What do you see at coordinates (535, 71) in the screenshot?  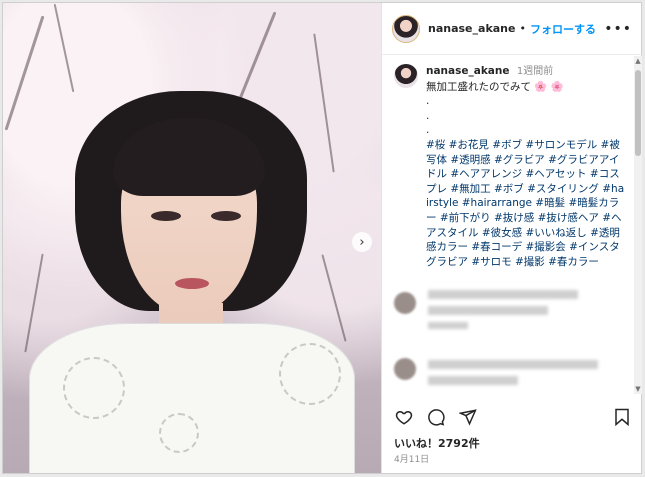 I see `caption-time: 1週間前` at bounding box center [535, 71].